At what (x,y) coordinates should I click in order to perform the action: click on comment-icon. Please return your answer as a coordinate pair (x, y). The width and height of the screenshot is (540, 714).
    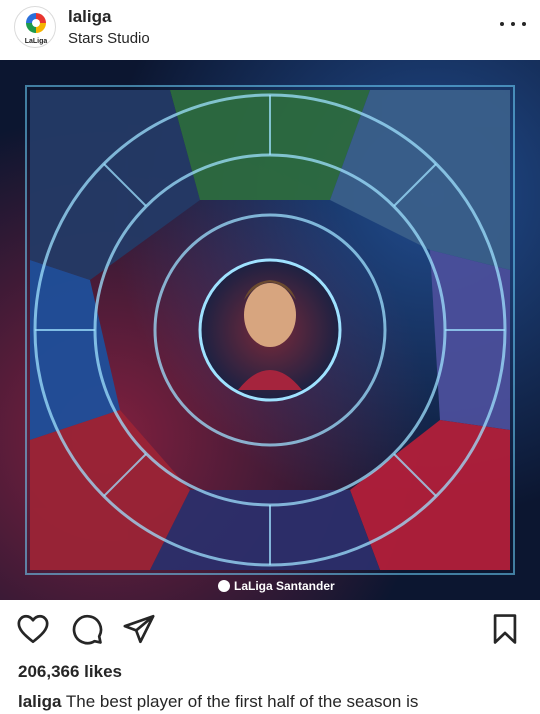
    Looking at the image, I should click on (87, 629).